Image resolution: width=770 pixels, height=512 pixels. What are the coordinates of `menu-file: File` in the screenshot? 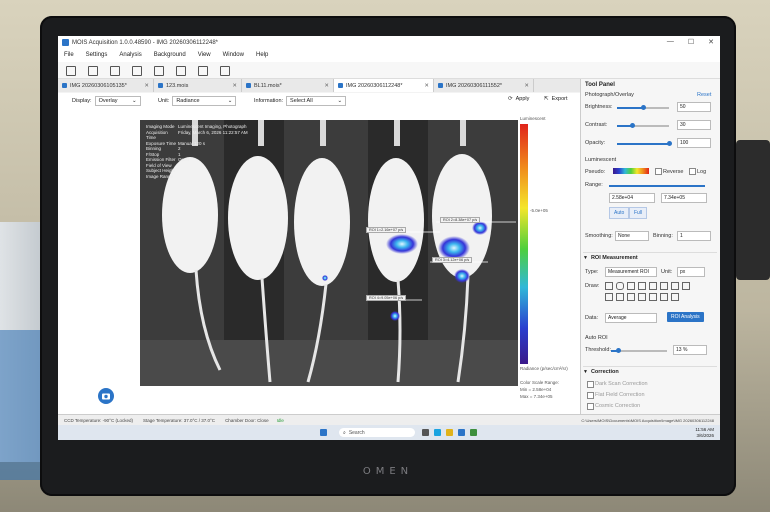 It's located at (69, 56).